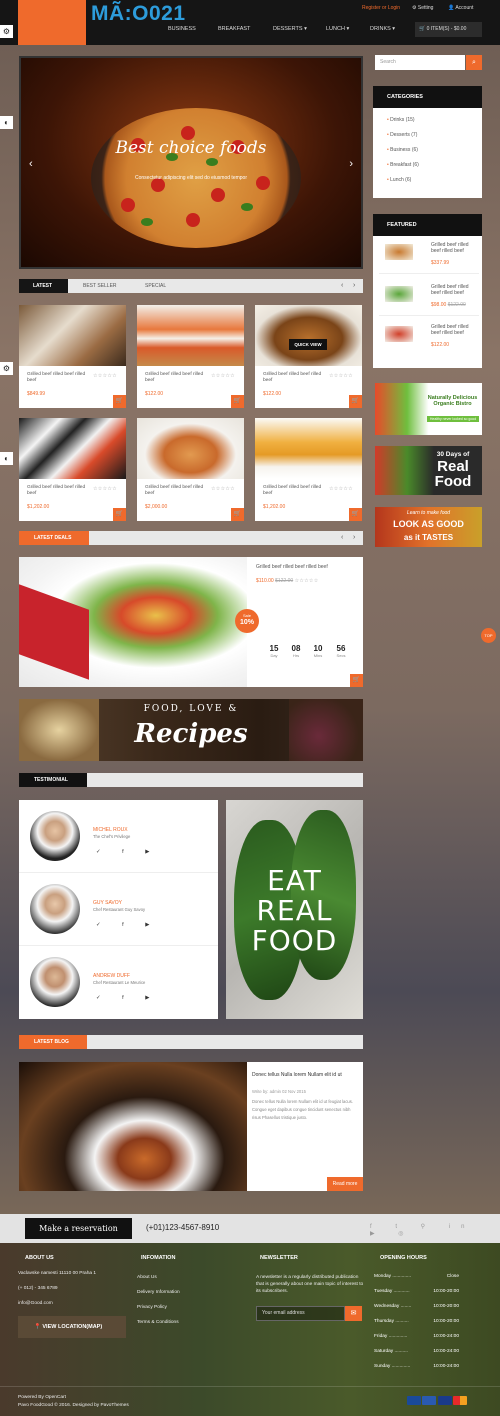 Image resolution: width=500 pixels, height=1416 pixels. What do you see at coordinates (133, 622) in the screenshot?
I see `deal-image` at bounding box center [133, 622].